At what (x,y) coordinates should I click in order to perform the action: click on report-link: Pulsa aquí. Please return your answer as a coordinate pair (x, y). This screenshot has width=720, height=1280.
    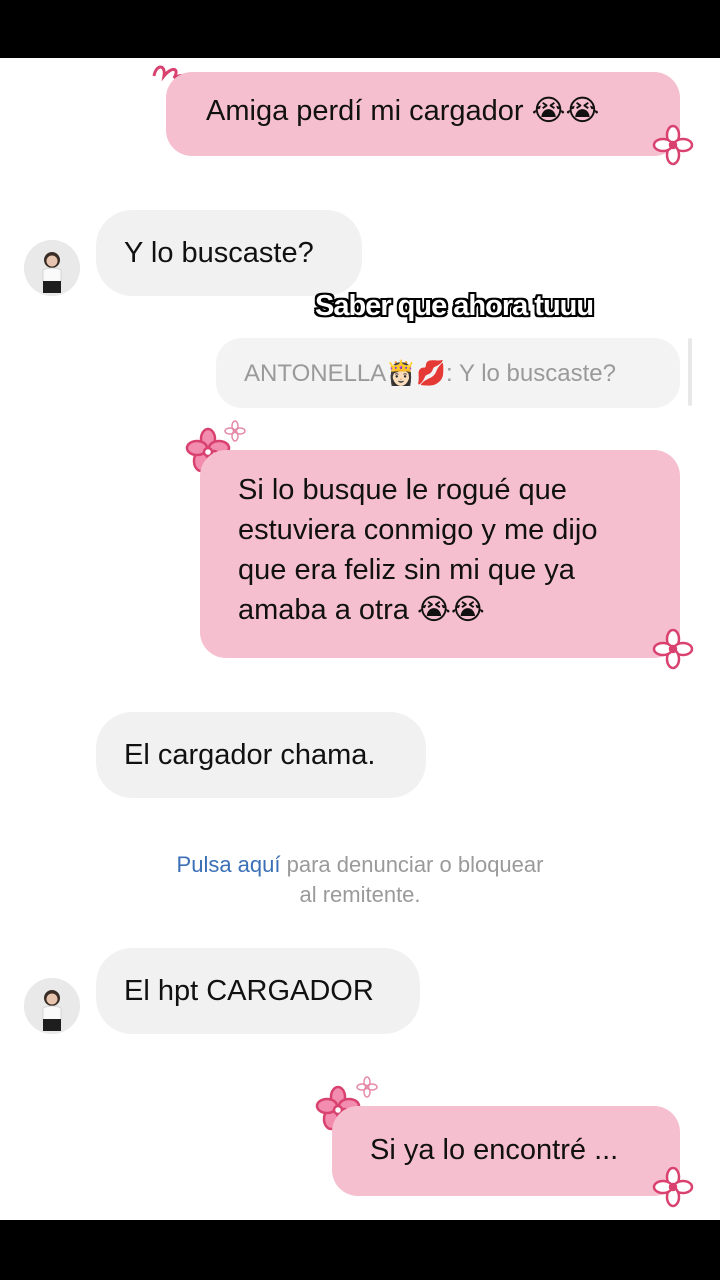
    Looking at the image, I should click on (229, 864).